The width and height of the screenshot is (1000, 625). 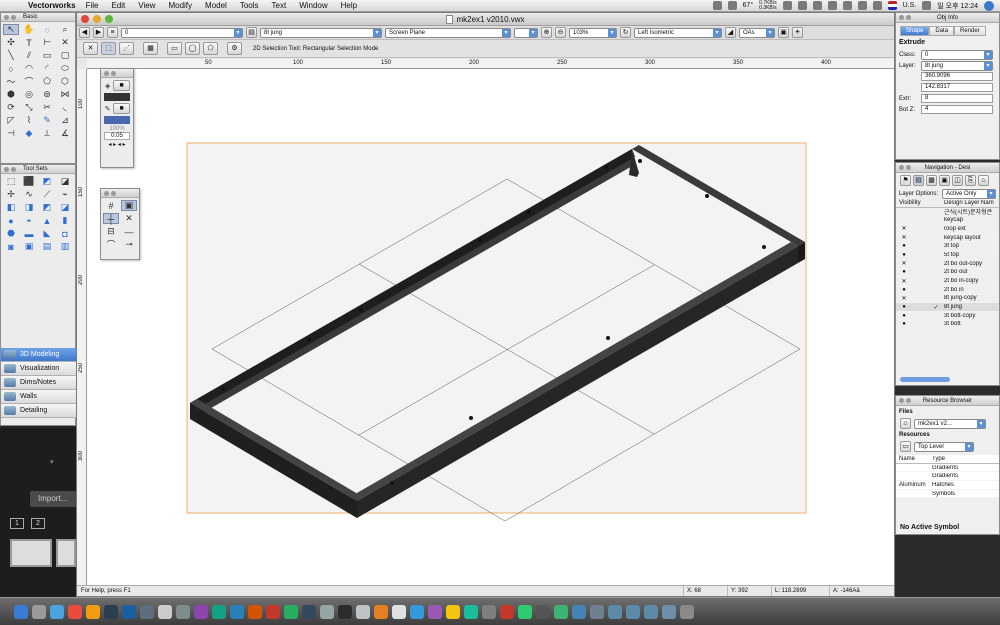 What do you see at coordinates (957, 98) in the screenshot?
I see `extrusion-field: 8` at bounding box center [957, 98].